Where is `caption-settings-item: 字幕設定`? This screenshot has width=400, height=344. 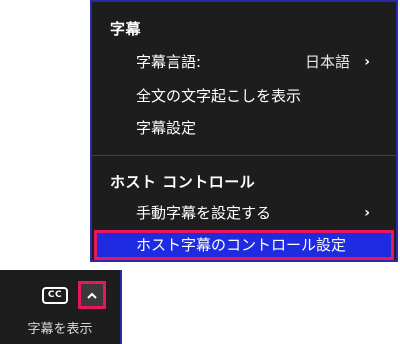
caption-settings-item: 字幕設定 is located at coordinates (244, 128).